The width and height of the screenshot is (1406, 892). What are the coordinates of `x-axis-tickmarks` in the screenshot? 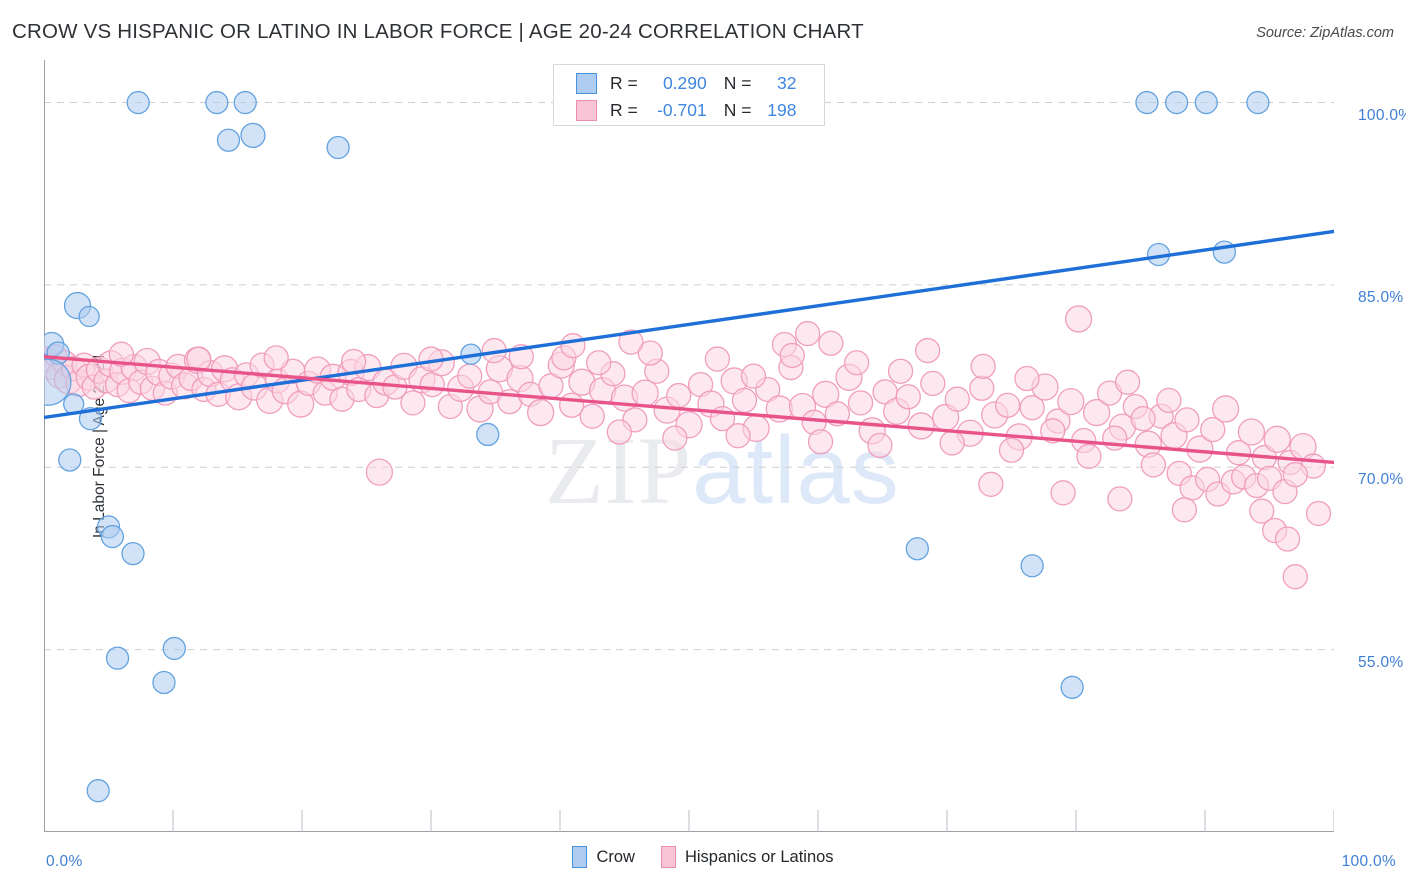 It's located at (753, 821).